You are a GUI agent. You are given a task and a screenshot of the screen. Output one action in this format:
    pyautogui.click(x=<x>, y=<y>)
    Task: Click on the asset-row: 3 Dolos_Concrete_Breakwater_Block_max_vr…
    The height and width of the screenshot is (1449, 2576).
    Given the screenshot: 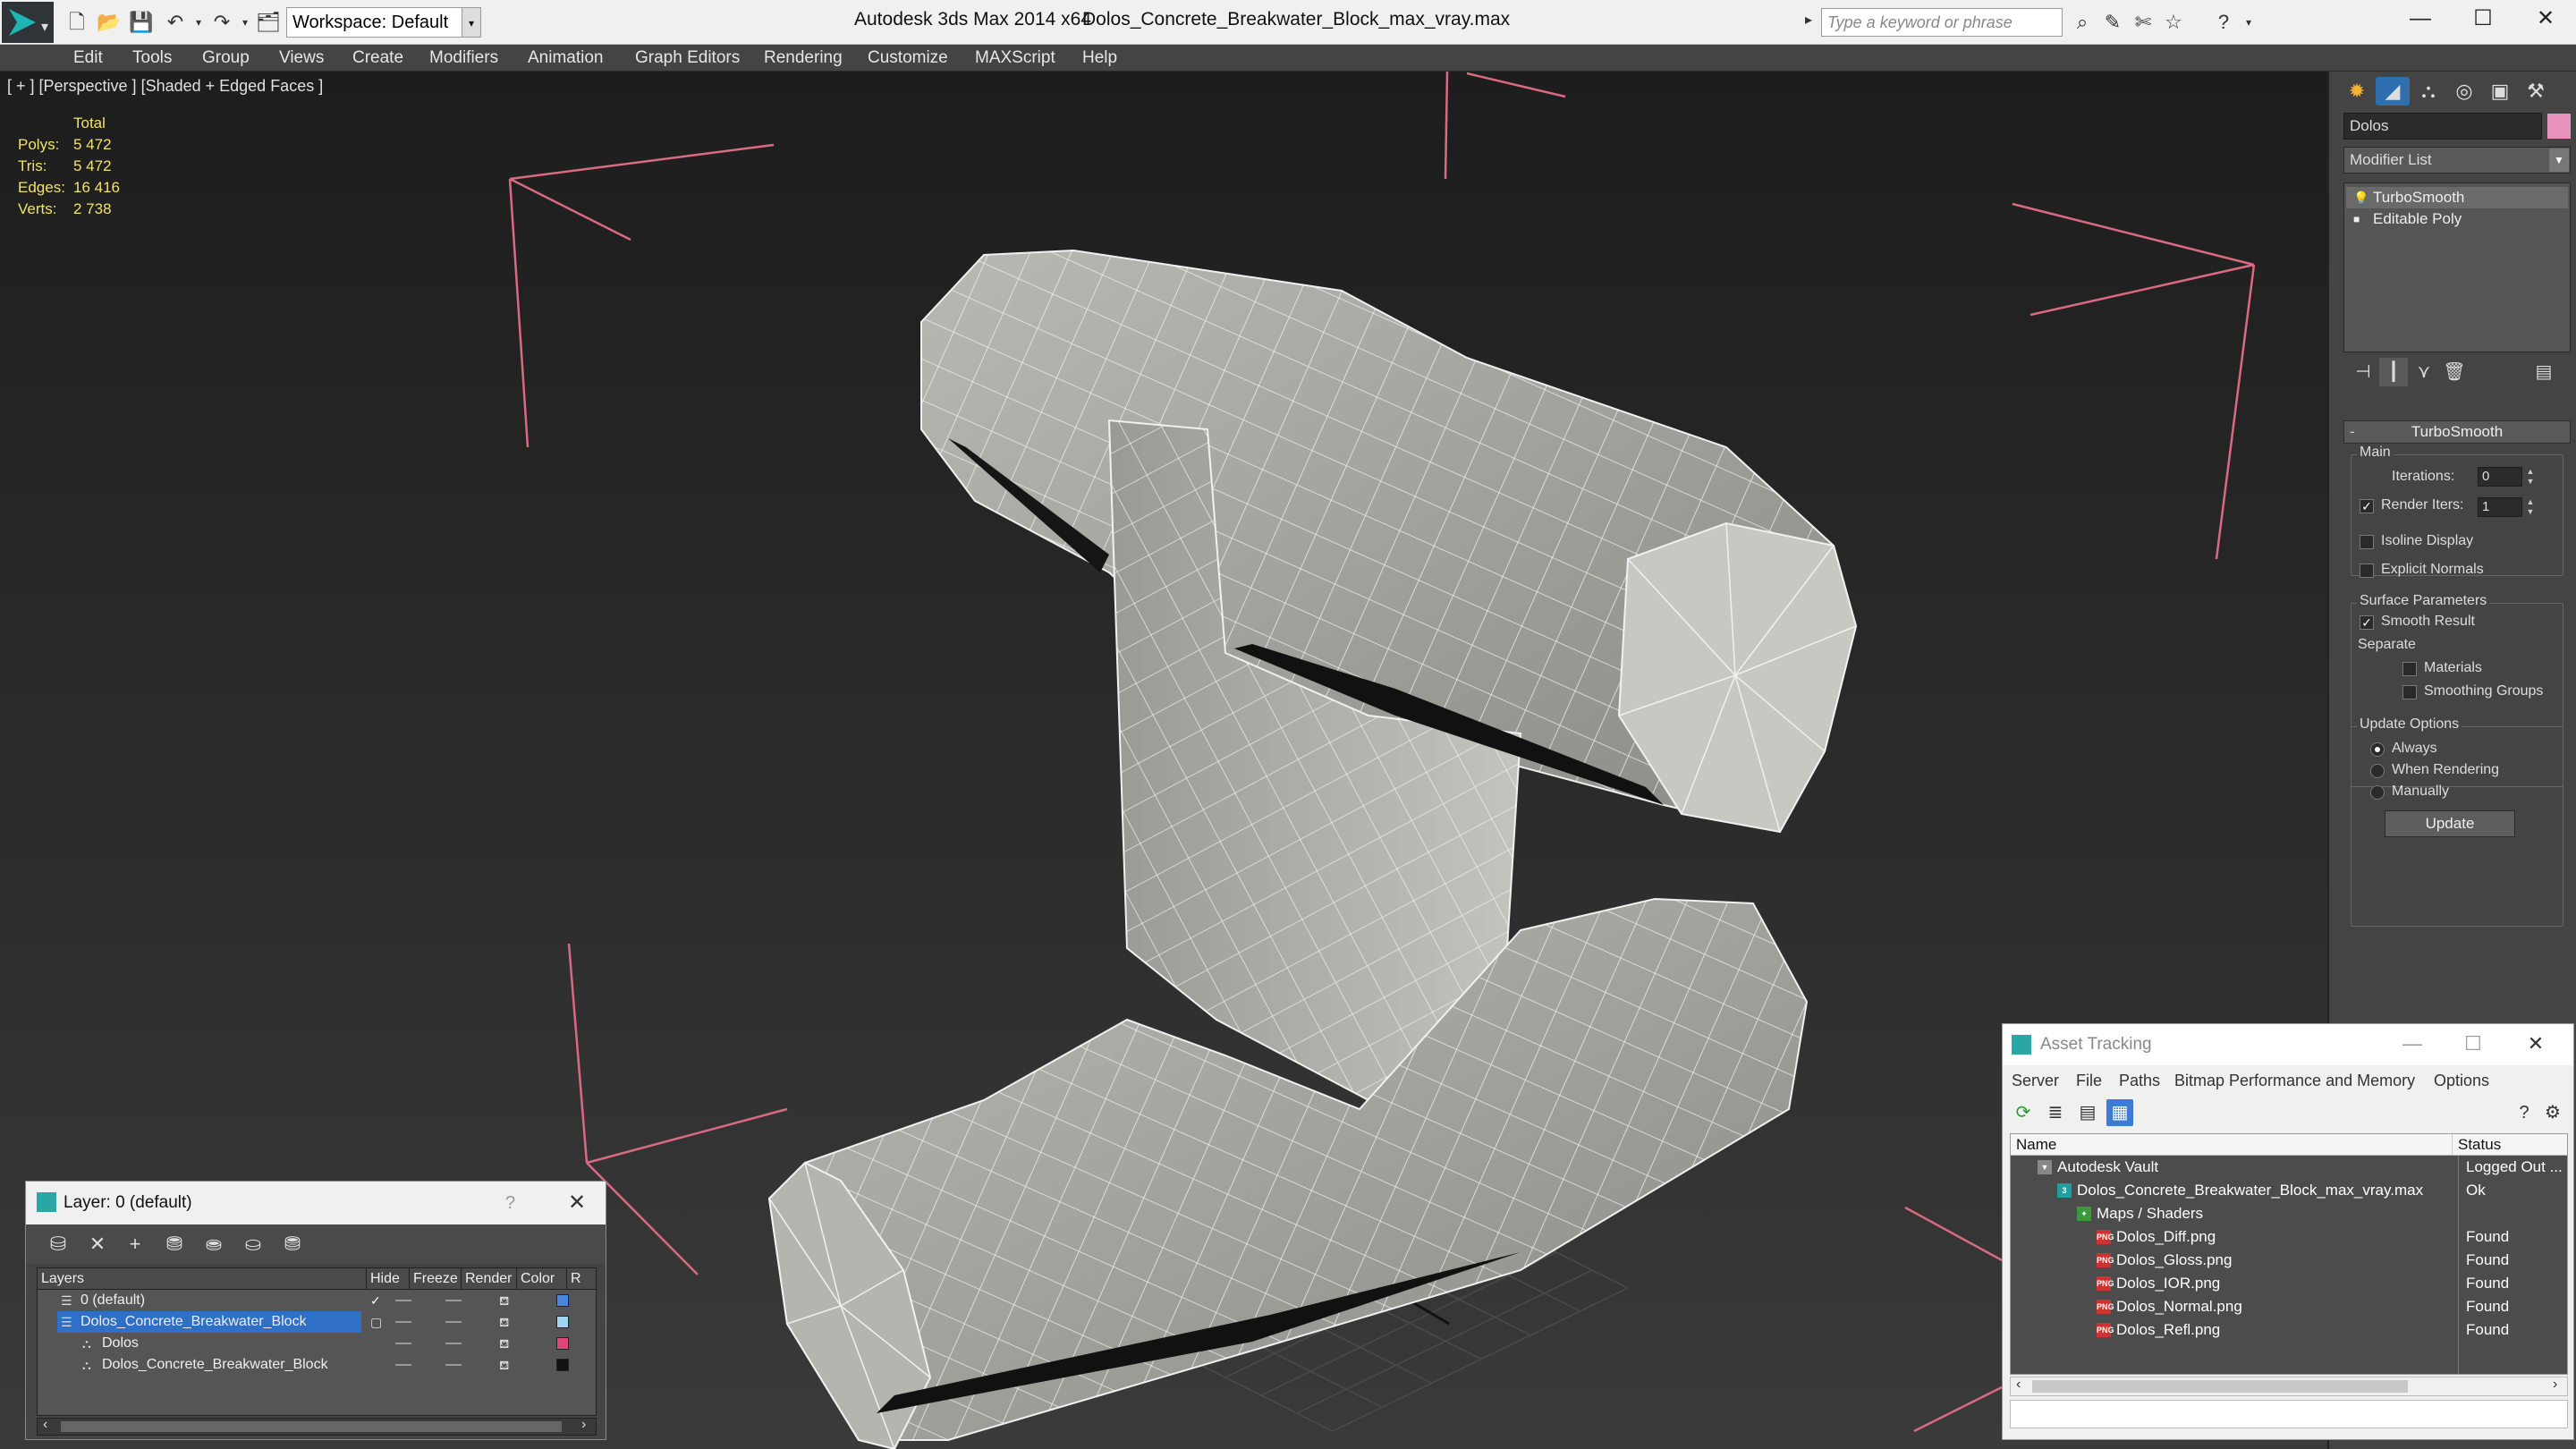 What is the action you would take?
    pyautogui.click(x=2289, y=1190)
    